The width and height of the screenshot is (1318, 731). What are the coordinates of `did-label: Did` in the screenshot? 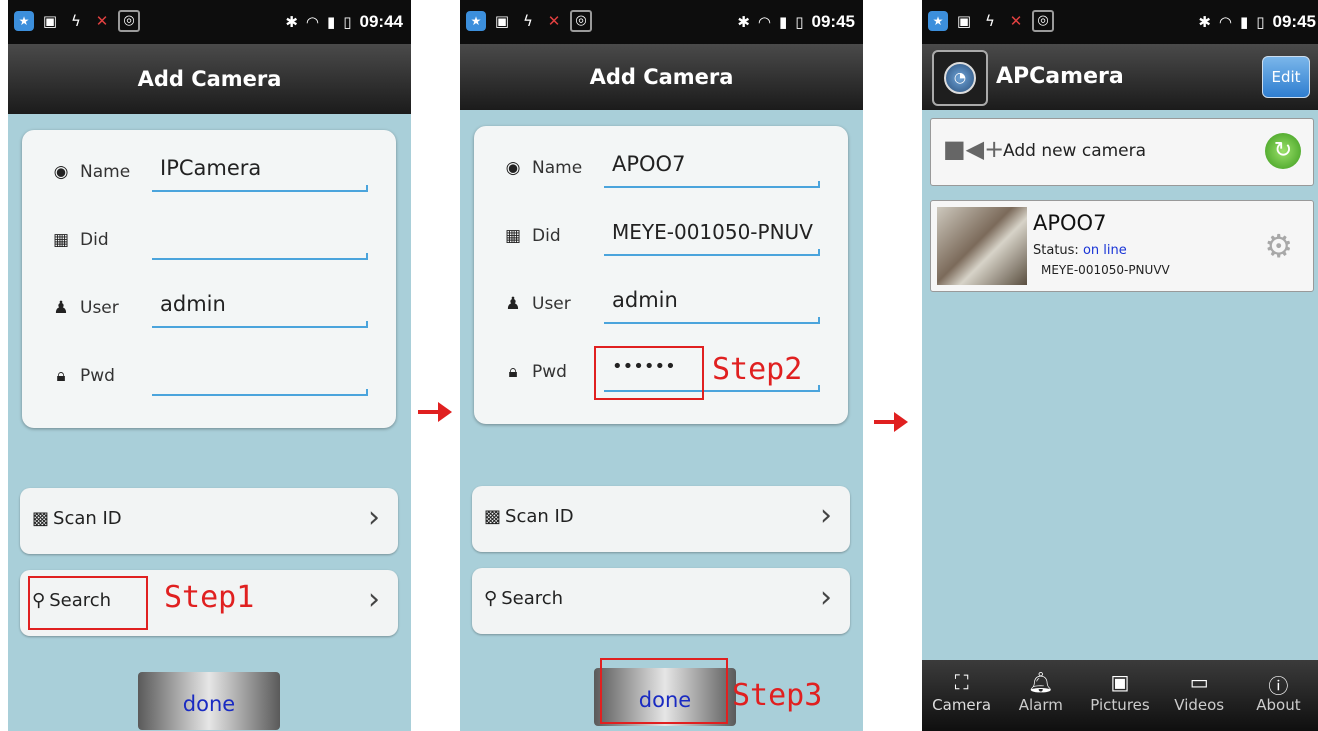 It's located at (94, 240).